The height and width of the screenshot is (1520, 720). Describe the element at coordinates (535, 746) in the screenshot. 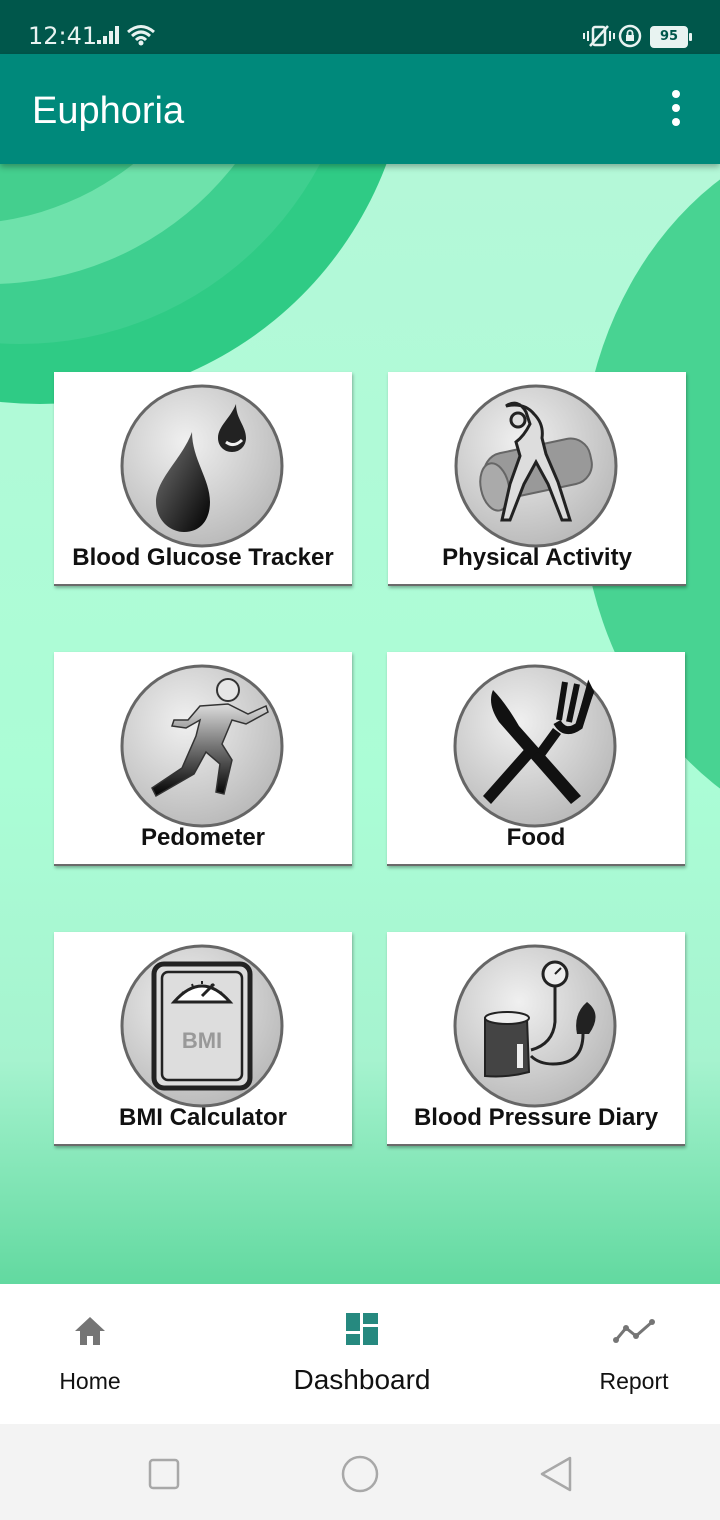

I see `knife-fork-icon` at that location.